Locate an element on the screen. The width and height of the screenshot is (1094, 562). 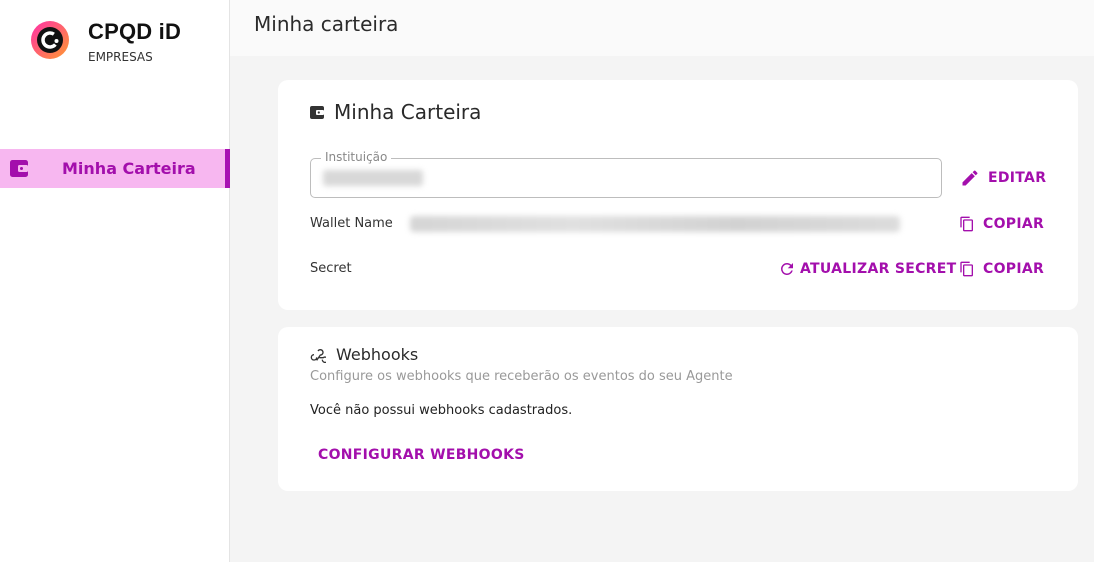
edit-button: EDITAR is located at coordinates (1003, 178).